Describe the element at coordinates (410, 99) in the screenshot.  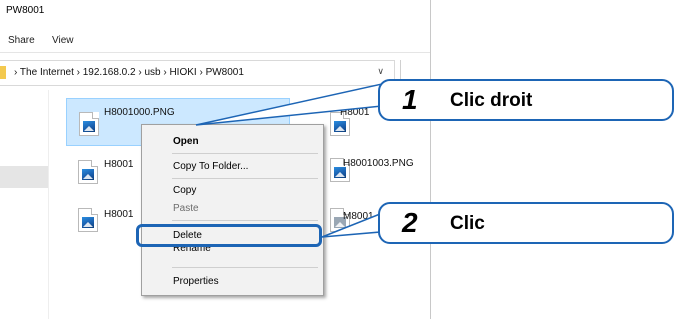
I see `step-number: 1` at that location.